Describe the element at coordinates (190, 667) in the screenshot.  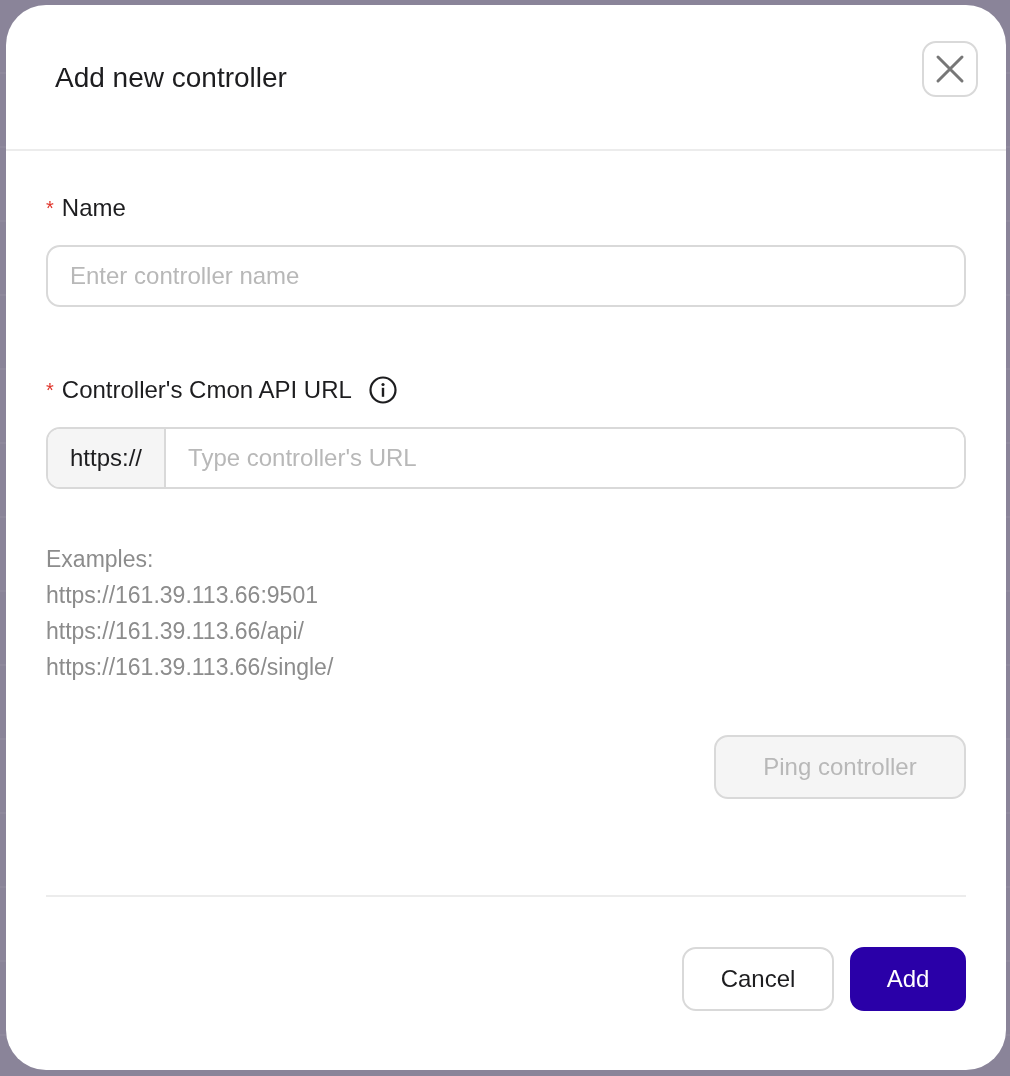
I see `example-text: https://161.39.113.66/single/` at that location.